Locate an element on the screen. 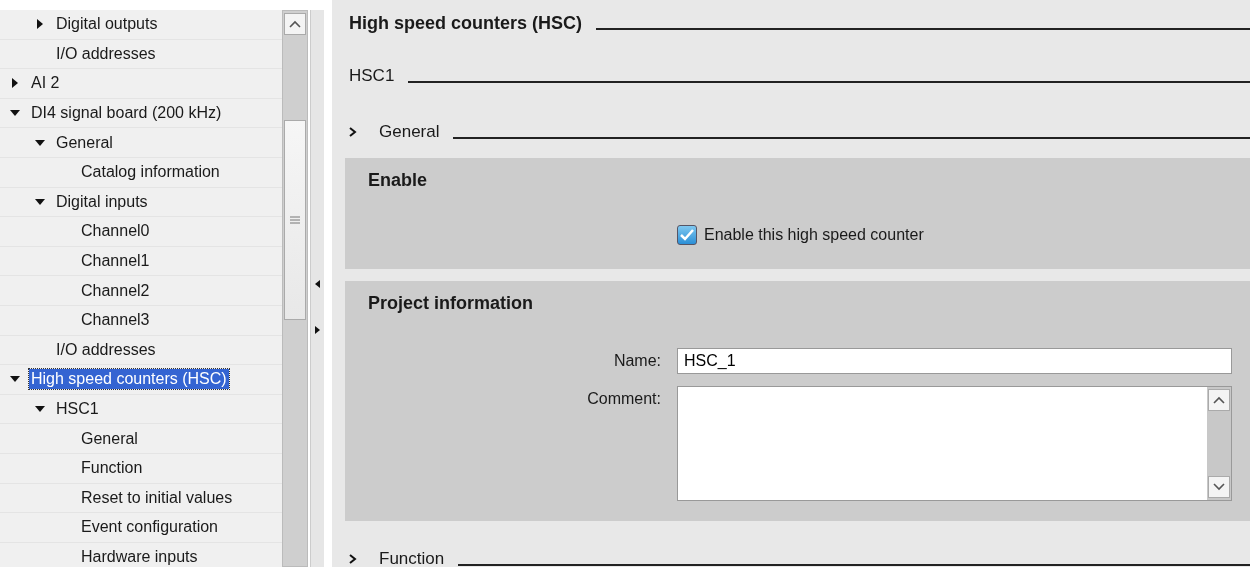 The height and width of the screenshot is (567, 1250). tree-item: HSC1 is located at coordinates (77, 409).